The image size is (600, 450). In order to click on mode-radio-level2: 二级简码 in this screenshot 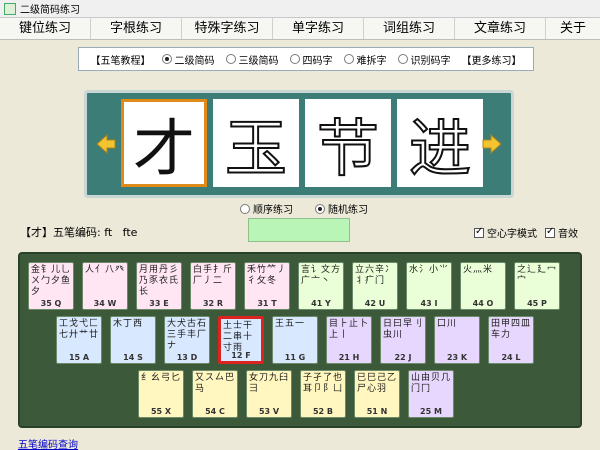, I will do `click(188, 59)`.